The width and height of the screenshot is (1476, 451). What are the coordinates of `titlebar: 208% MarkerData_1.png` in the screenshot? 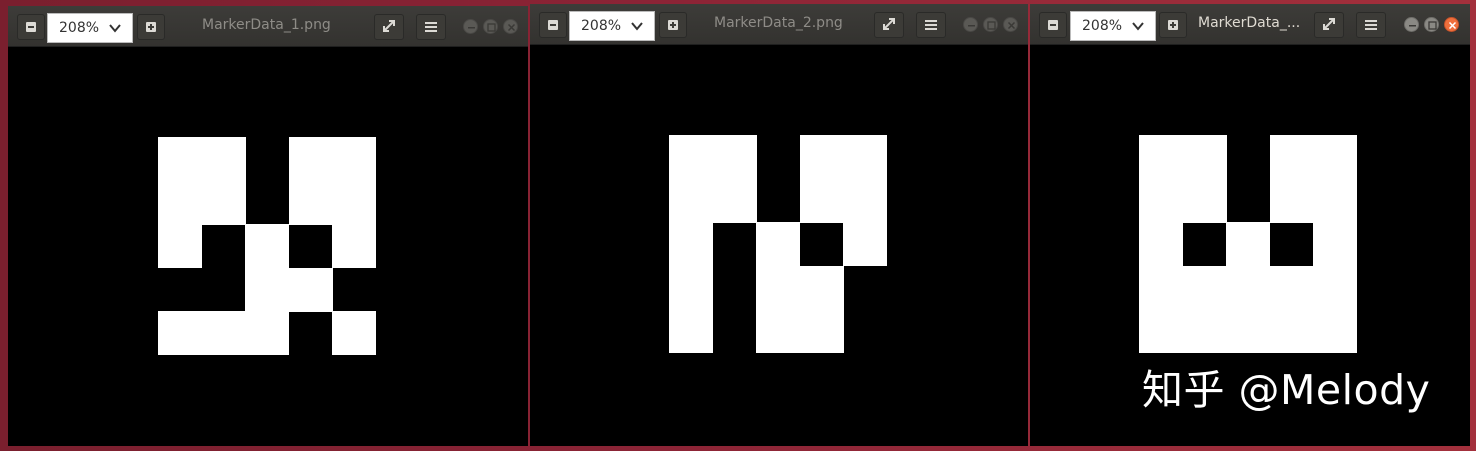 It's located at (268, 26).